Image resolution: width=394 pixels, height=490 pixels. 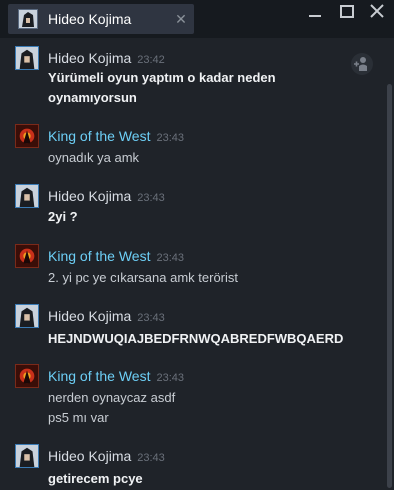 I want to click on message-text: HEJNDWUQIAJBEDFRNWQABREDFWBQAERD, so click(x=196, y=338).